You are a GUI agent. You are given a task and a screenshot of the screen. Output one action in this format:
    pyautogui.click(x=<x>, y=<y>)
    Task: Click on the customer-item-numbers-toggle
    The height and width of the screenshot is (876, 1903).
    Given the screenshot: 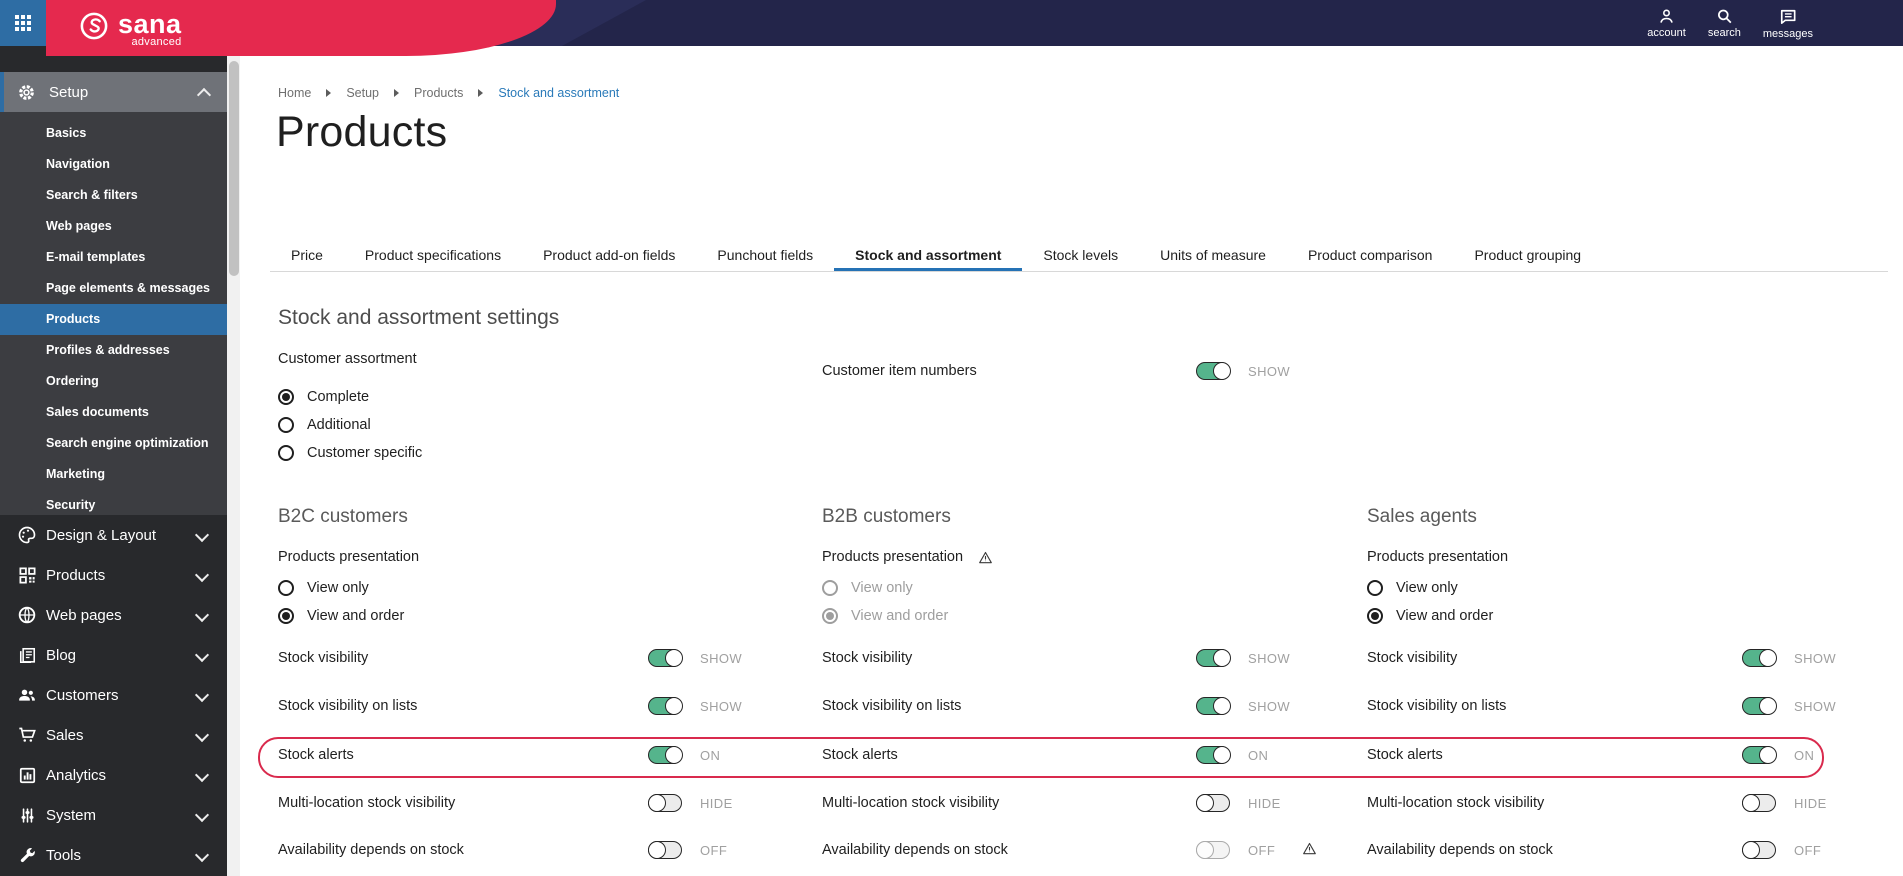 What is the action you would take?
    pyautogui.click(x=1213, y=370)
    